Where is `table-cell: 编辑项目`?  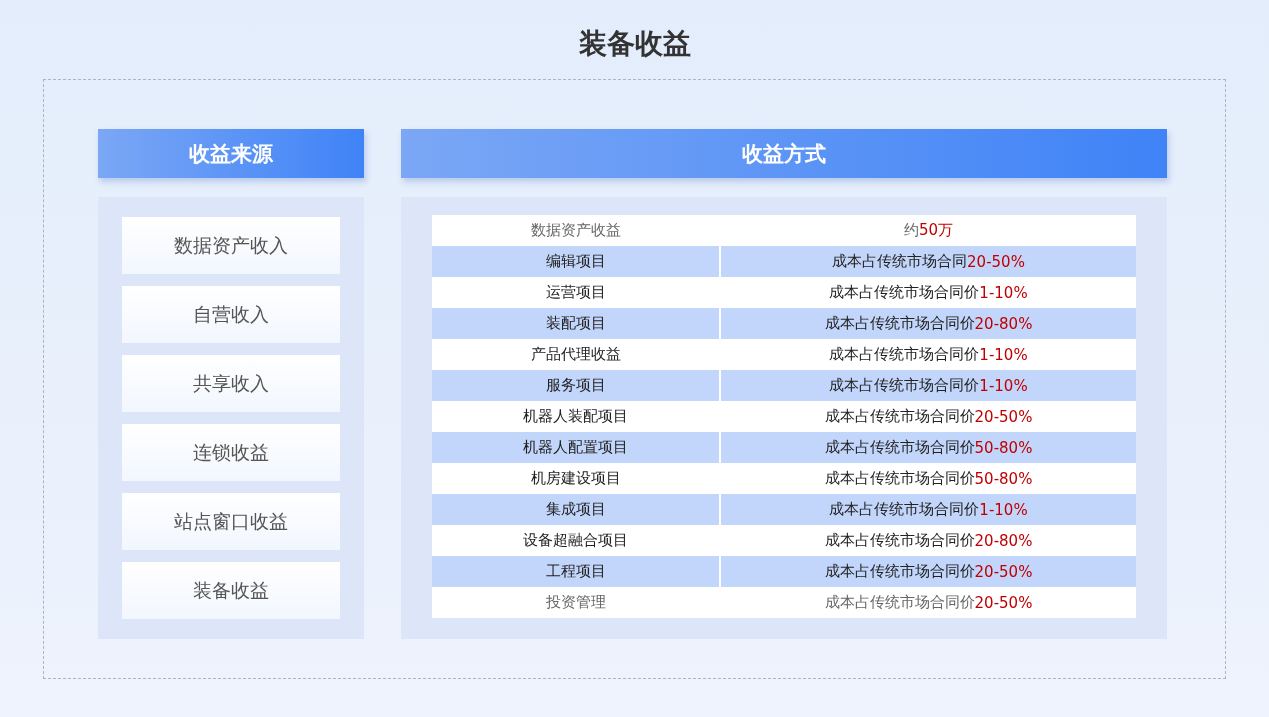 table-cell: 编辑项目 is located at coordinates (575, 261).